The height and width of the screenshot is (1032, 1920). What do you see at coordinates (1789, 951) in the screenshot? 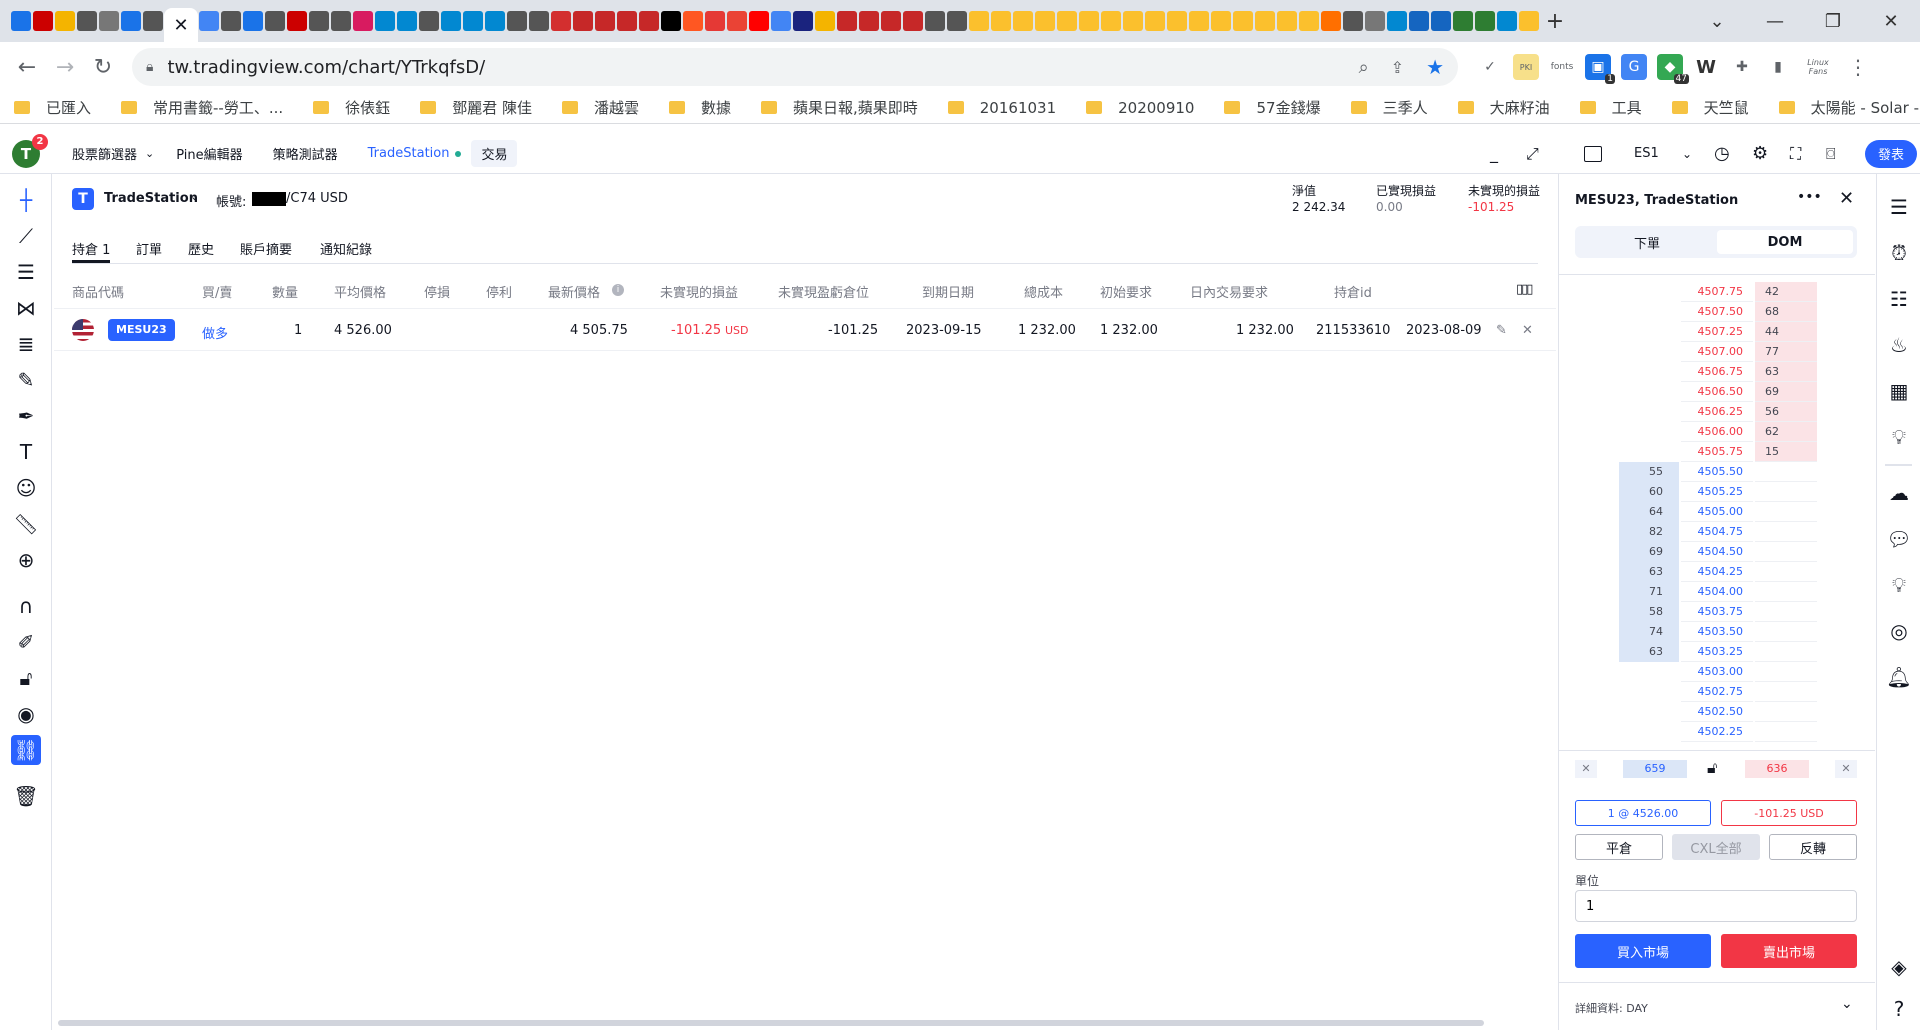
I see `sell-market-button: 賣出市場` at bounding box center [1789, 951].